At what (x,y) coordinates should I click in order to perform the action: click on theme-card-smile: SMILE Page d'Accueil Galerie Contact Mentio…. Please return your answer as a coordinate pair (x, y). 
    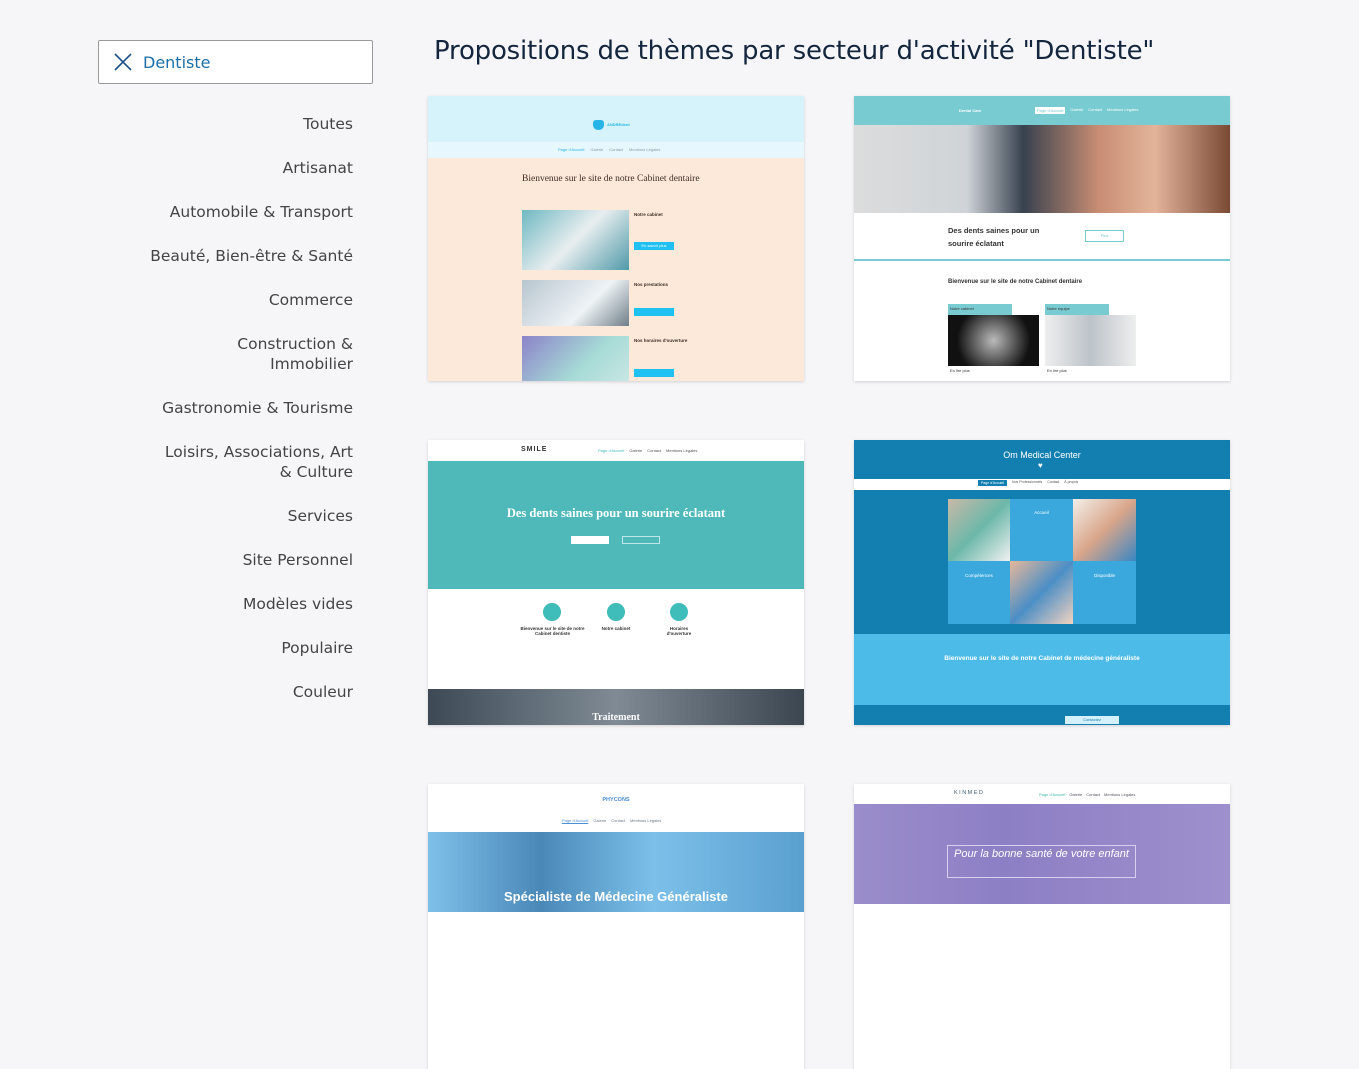
    Looking at the image, I should click on (616, 582).